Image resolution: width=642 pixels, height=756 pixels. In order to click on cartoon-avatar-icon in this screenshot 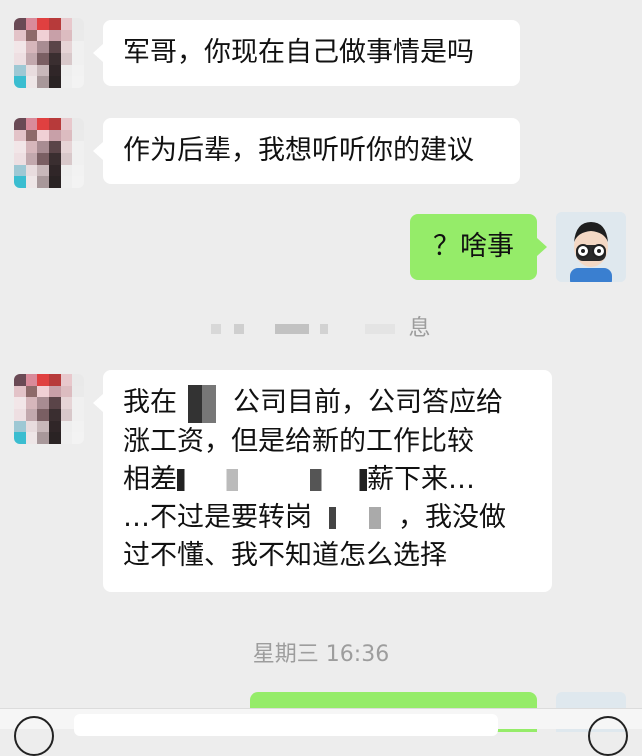, I will do `click(591, 247)`.